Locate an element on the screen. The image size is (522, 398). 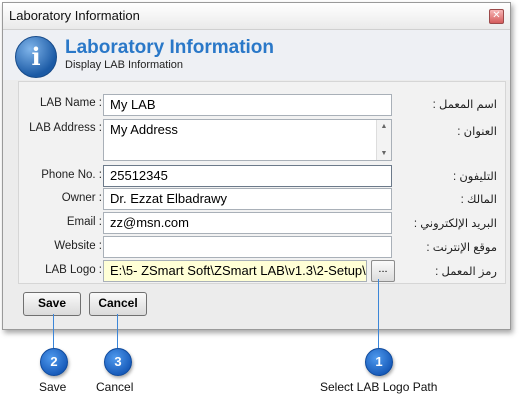
lab-logo-label-ar: رمز المعمل : is located at coordinates (466, 272).